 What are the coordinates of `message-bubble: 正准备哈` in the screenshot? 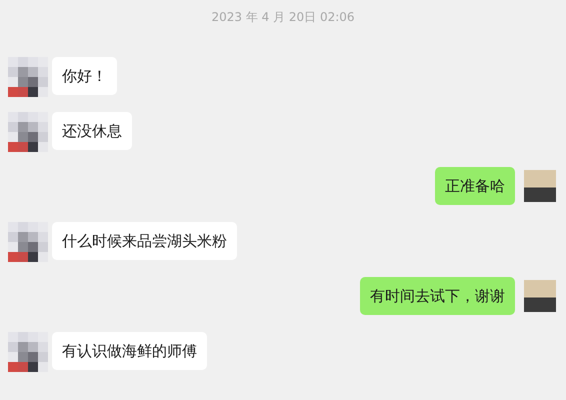 It's located at (475, 186).